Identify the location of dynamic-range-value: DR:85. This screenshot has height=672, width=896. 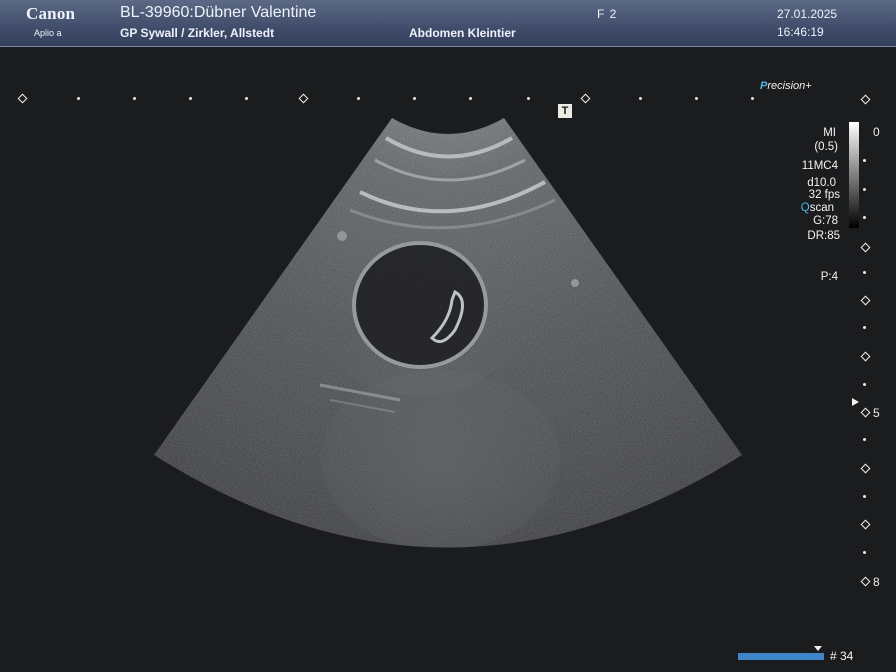
(823, 236).